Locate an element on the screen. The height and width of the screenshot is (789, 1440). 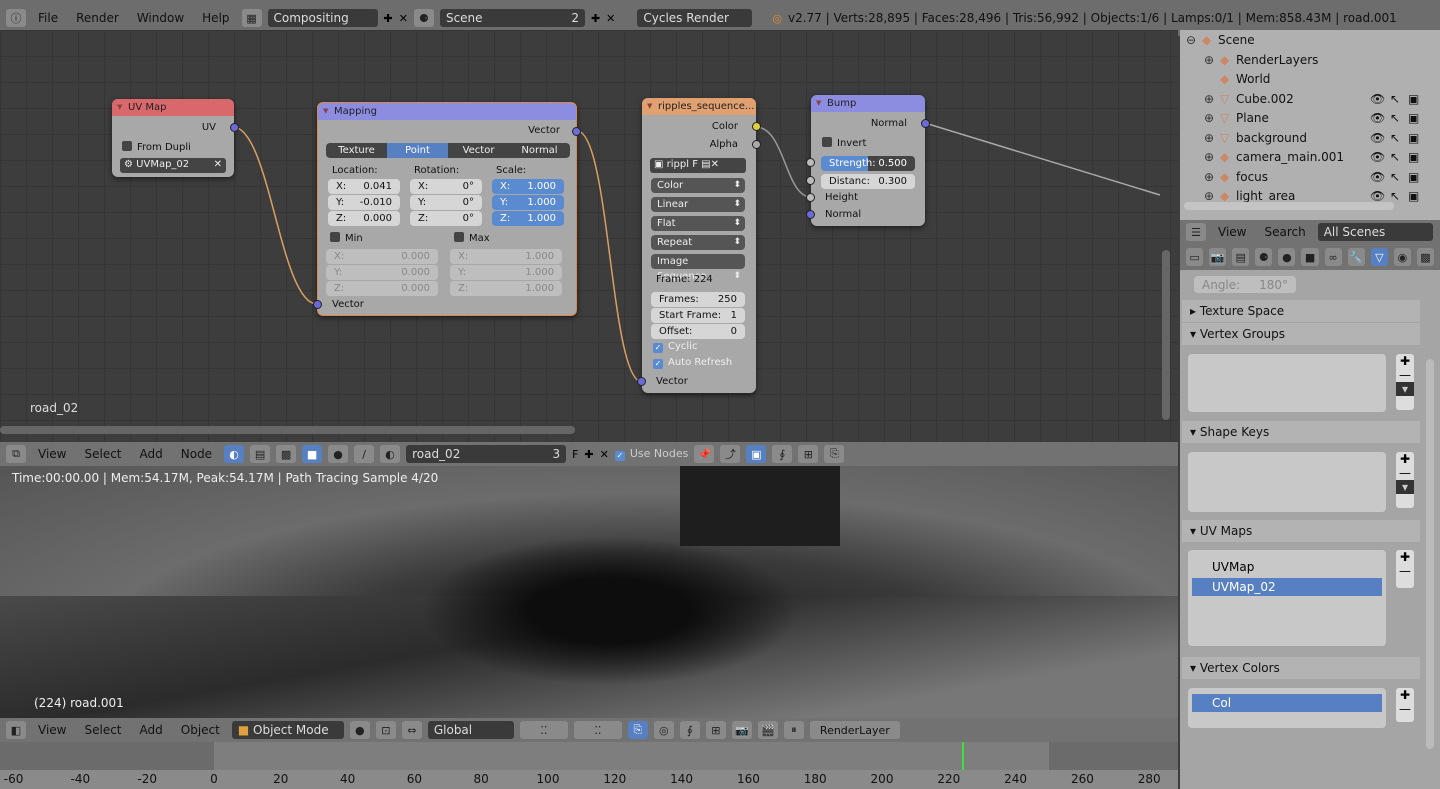
clapper-icon: 🎬 is located at coordinates (767, 730).